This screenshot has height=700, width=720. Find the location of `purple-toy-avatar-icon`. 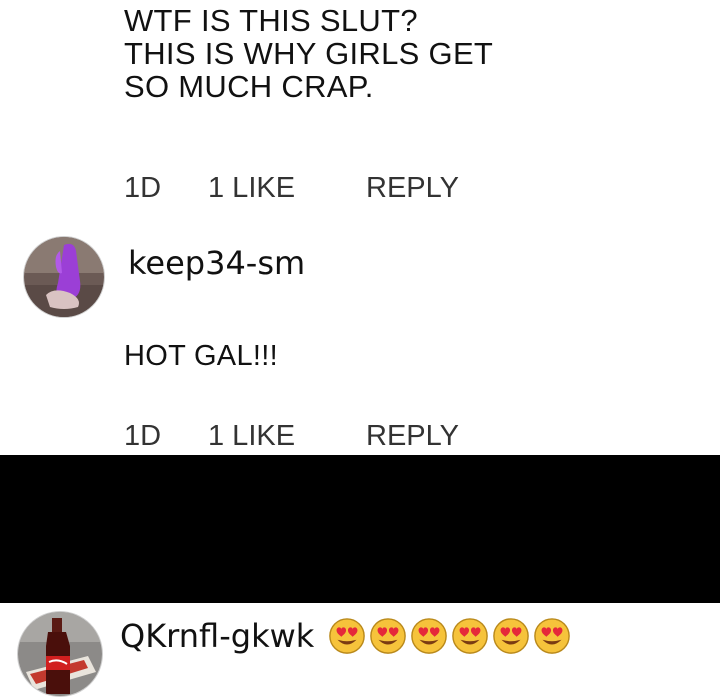

purple-toy-avatar-icon is located at coordinates (64, 277).